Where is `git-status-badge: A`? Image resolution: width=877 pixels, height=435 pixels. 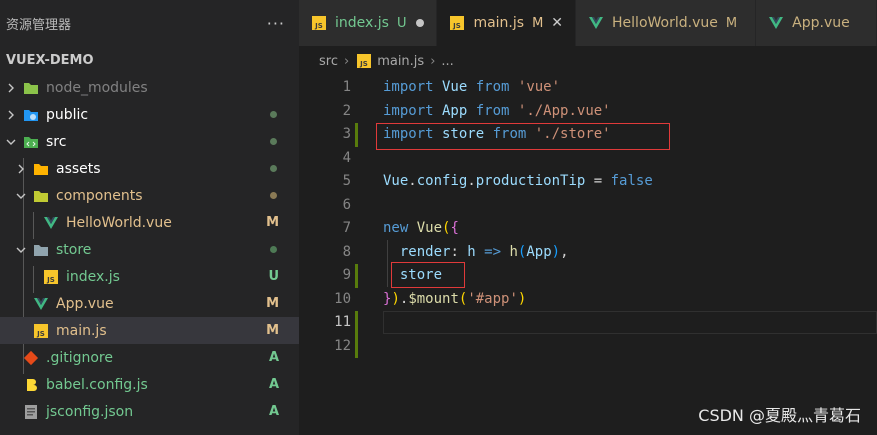 git-status-badge: A is located at coordinates (273, 411).